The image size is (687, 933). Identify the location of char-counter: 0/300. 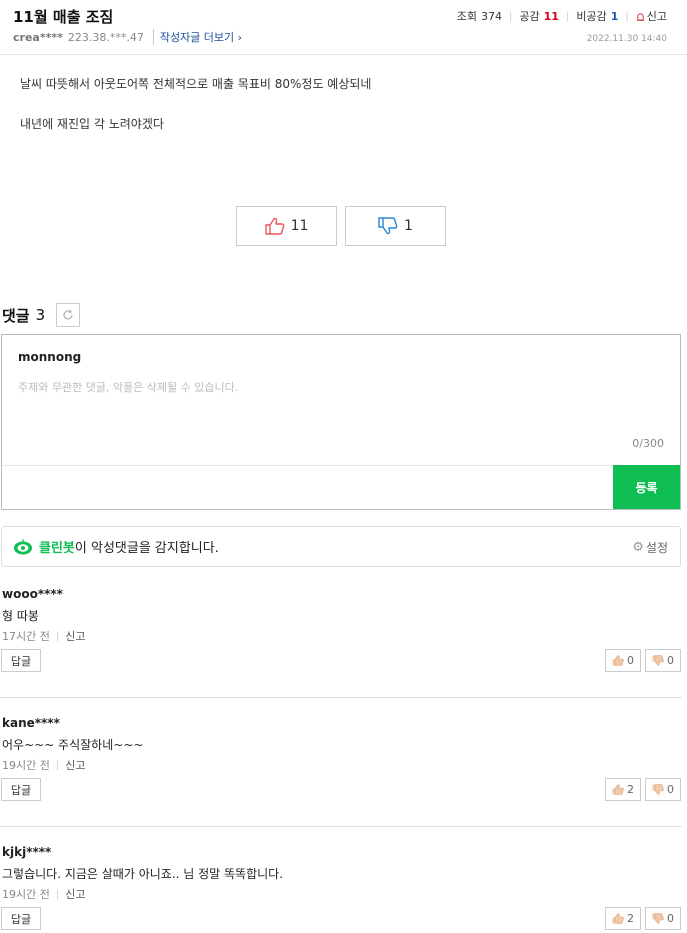
(648, 443).